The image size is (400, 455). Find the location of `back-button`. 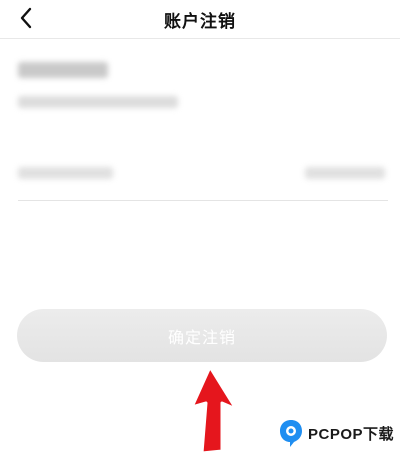

back-button is located at coordinates (26, 18).